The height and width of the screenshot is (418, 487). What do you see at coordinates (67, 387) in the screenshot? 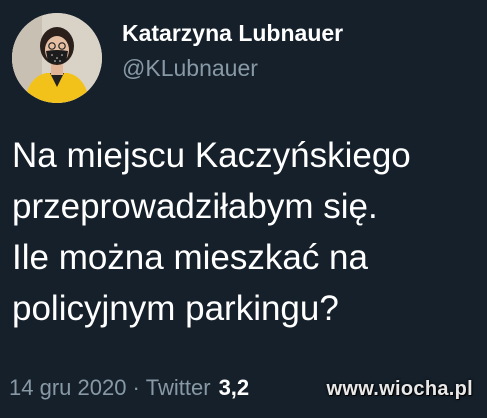
I see `tweet-date: 14 gru 2020` at bounding box center [67, 387].